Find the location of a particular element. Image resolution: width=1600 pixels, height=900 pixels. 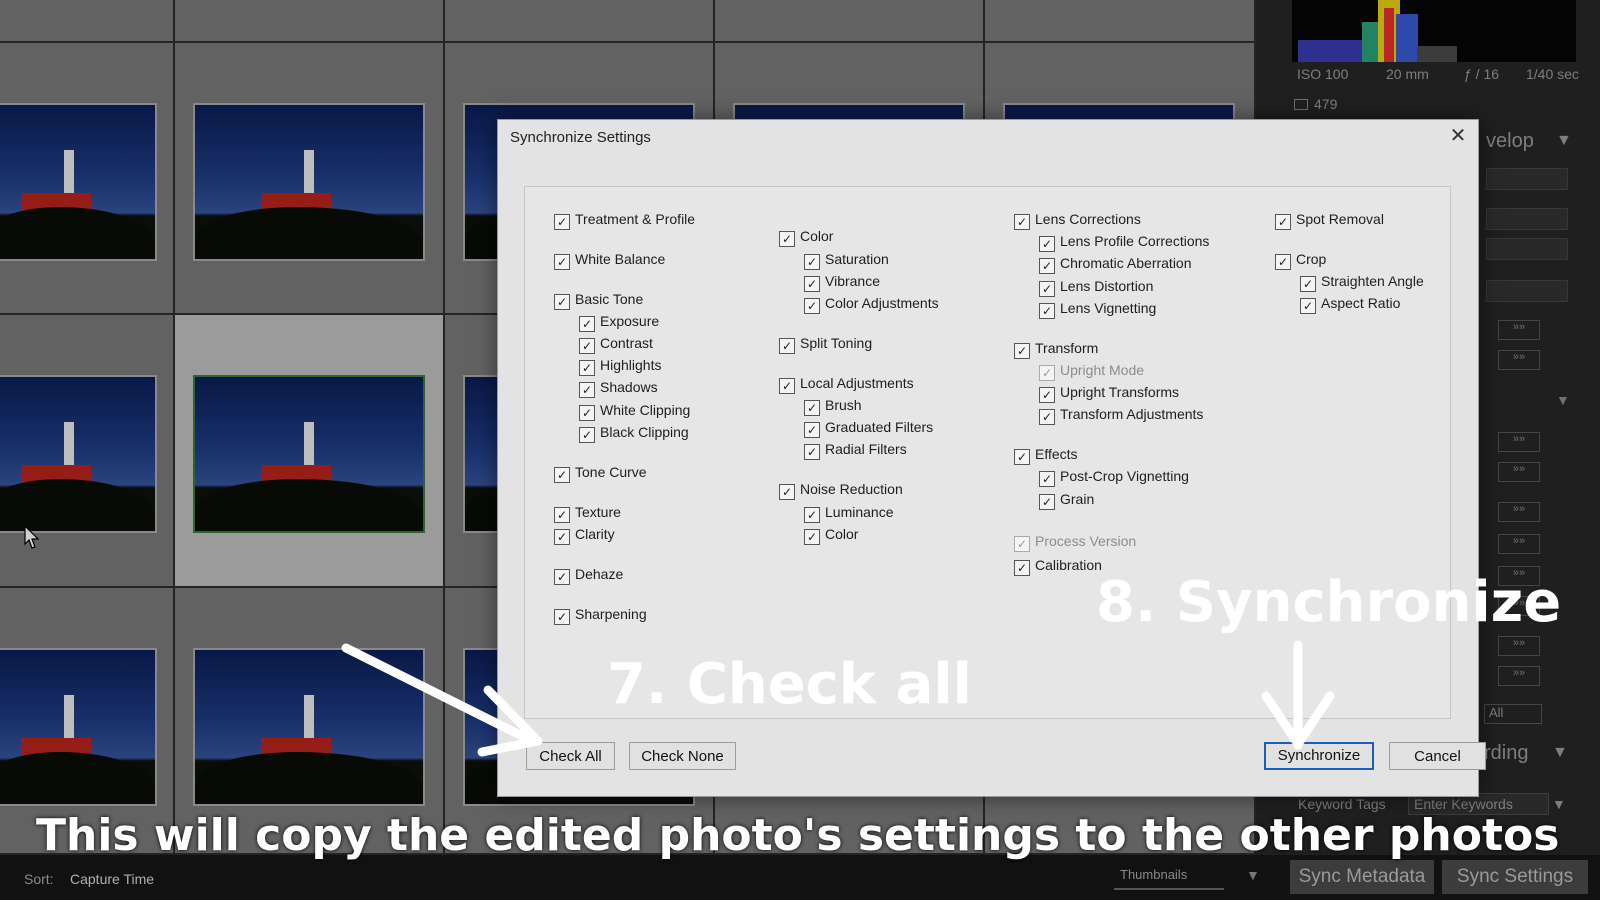

synchronize-button: Synchronize is located at coordinates (1319, 756).